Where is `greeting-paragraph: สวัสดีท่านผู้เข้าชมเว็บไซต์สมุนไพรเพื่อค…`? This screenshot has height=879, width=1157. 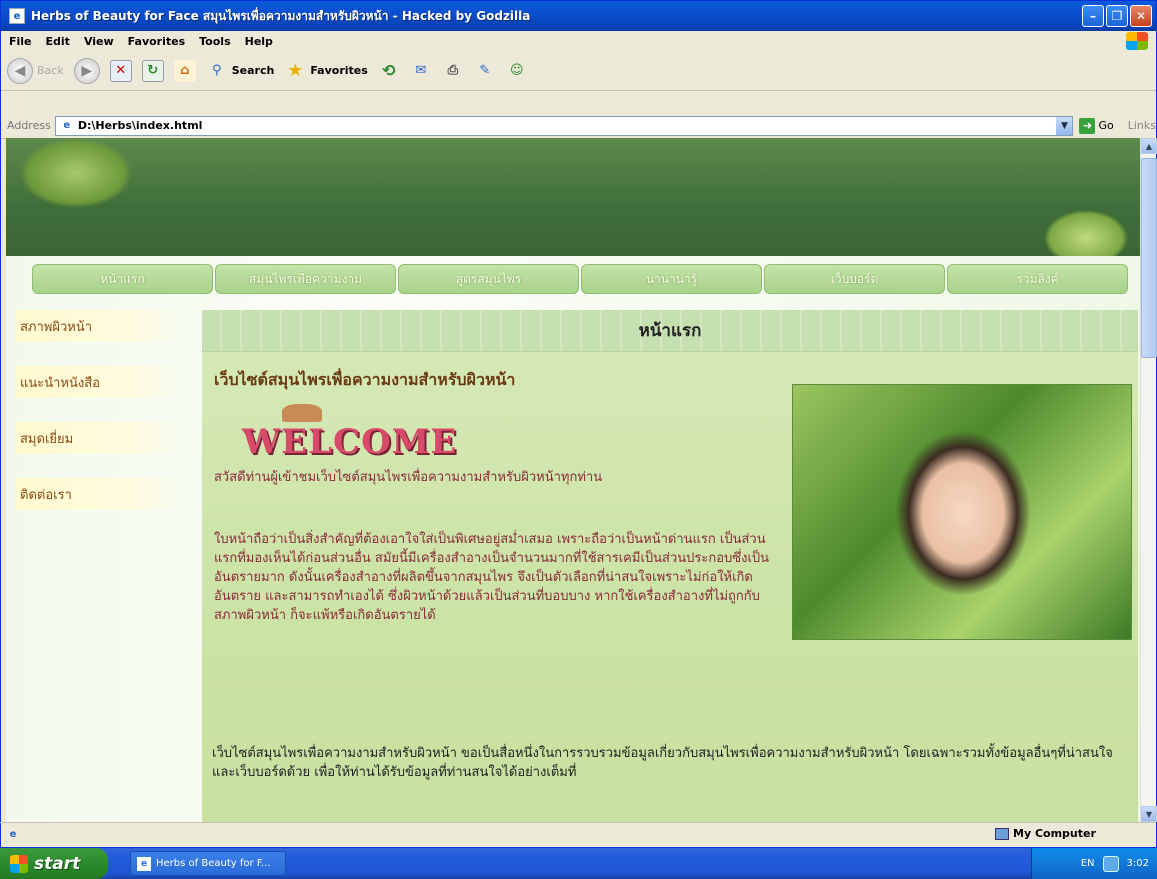 greeting-paragraph: สวัสดีท่านผู้เข้าชมเว็บไซต์สมุนไพรเพื่อค… is located at coordinates (408, 477).